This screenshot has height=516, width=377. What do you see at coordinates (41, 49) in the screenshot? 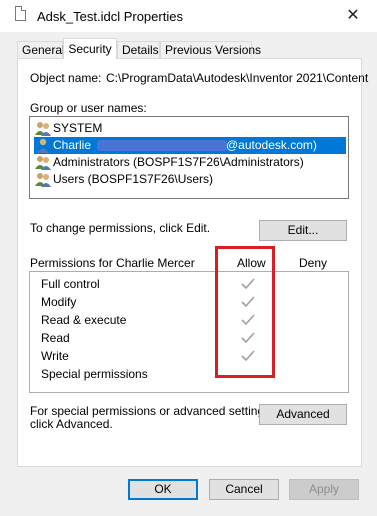
I see `tab-general: General` at bounding box center [41, 49].